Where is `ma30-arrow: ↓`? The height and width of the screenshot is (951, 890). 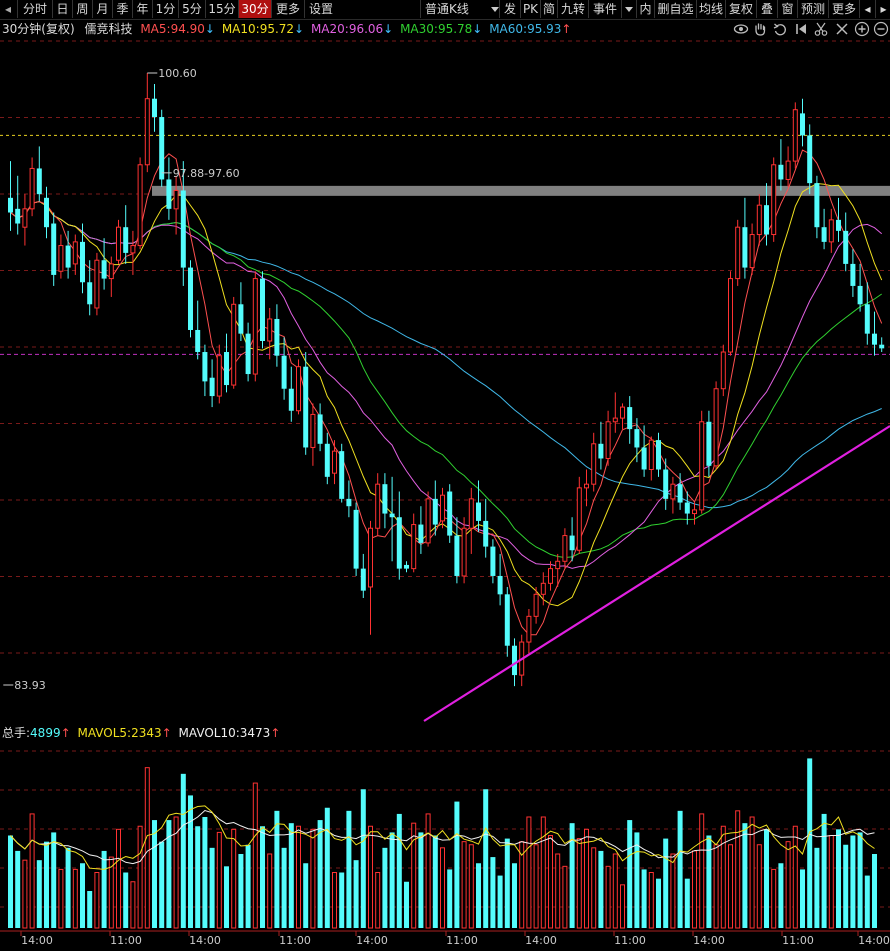
ma30-arrow: ↓ is located at coordinates (477, 29).